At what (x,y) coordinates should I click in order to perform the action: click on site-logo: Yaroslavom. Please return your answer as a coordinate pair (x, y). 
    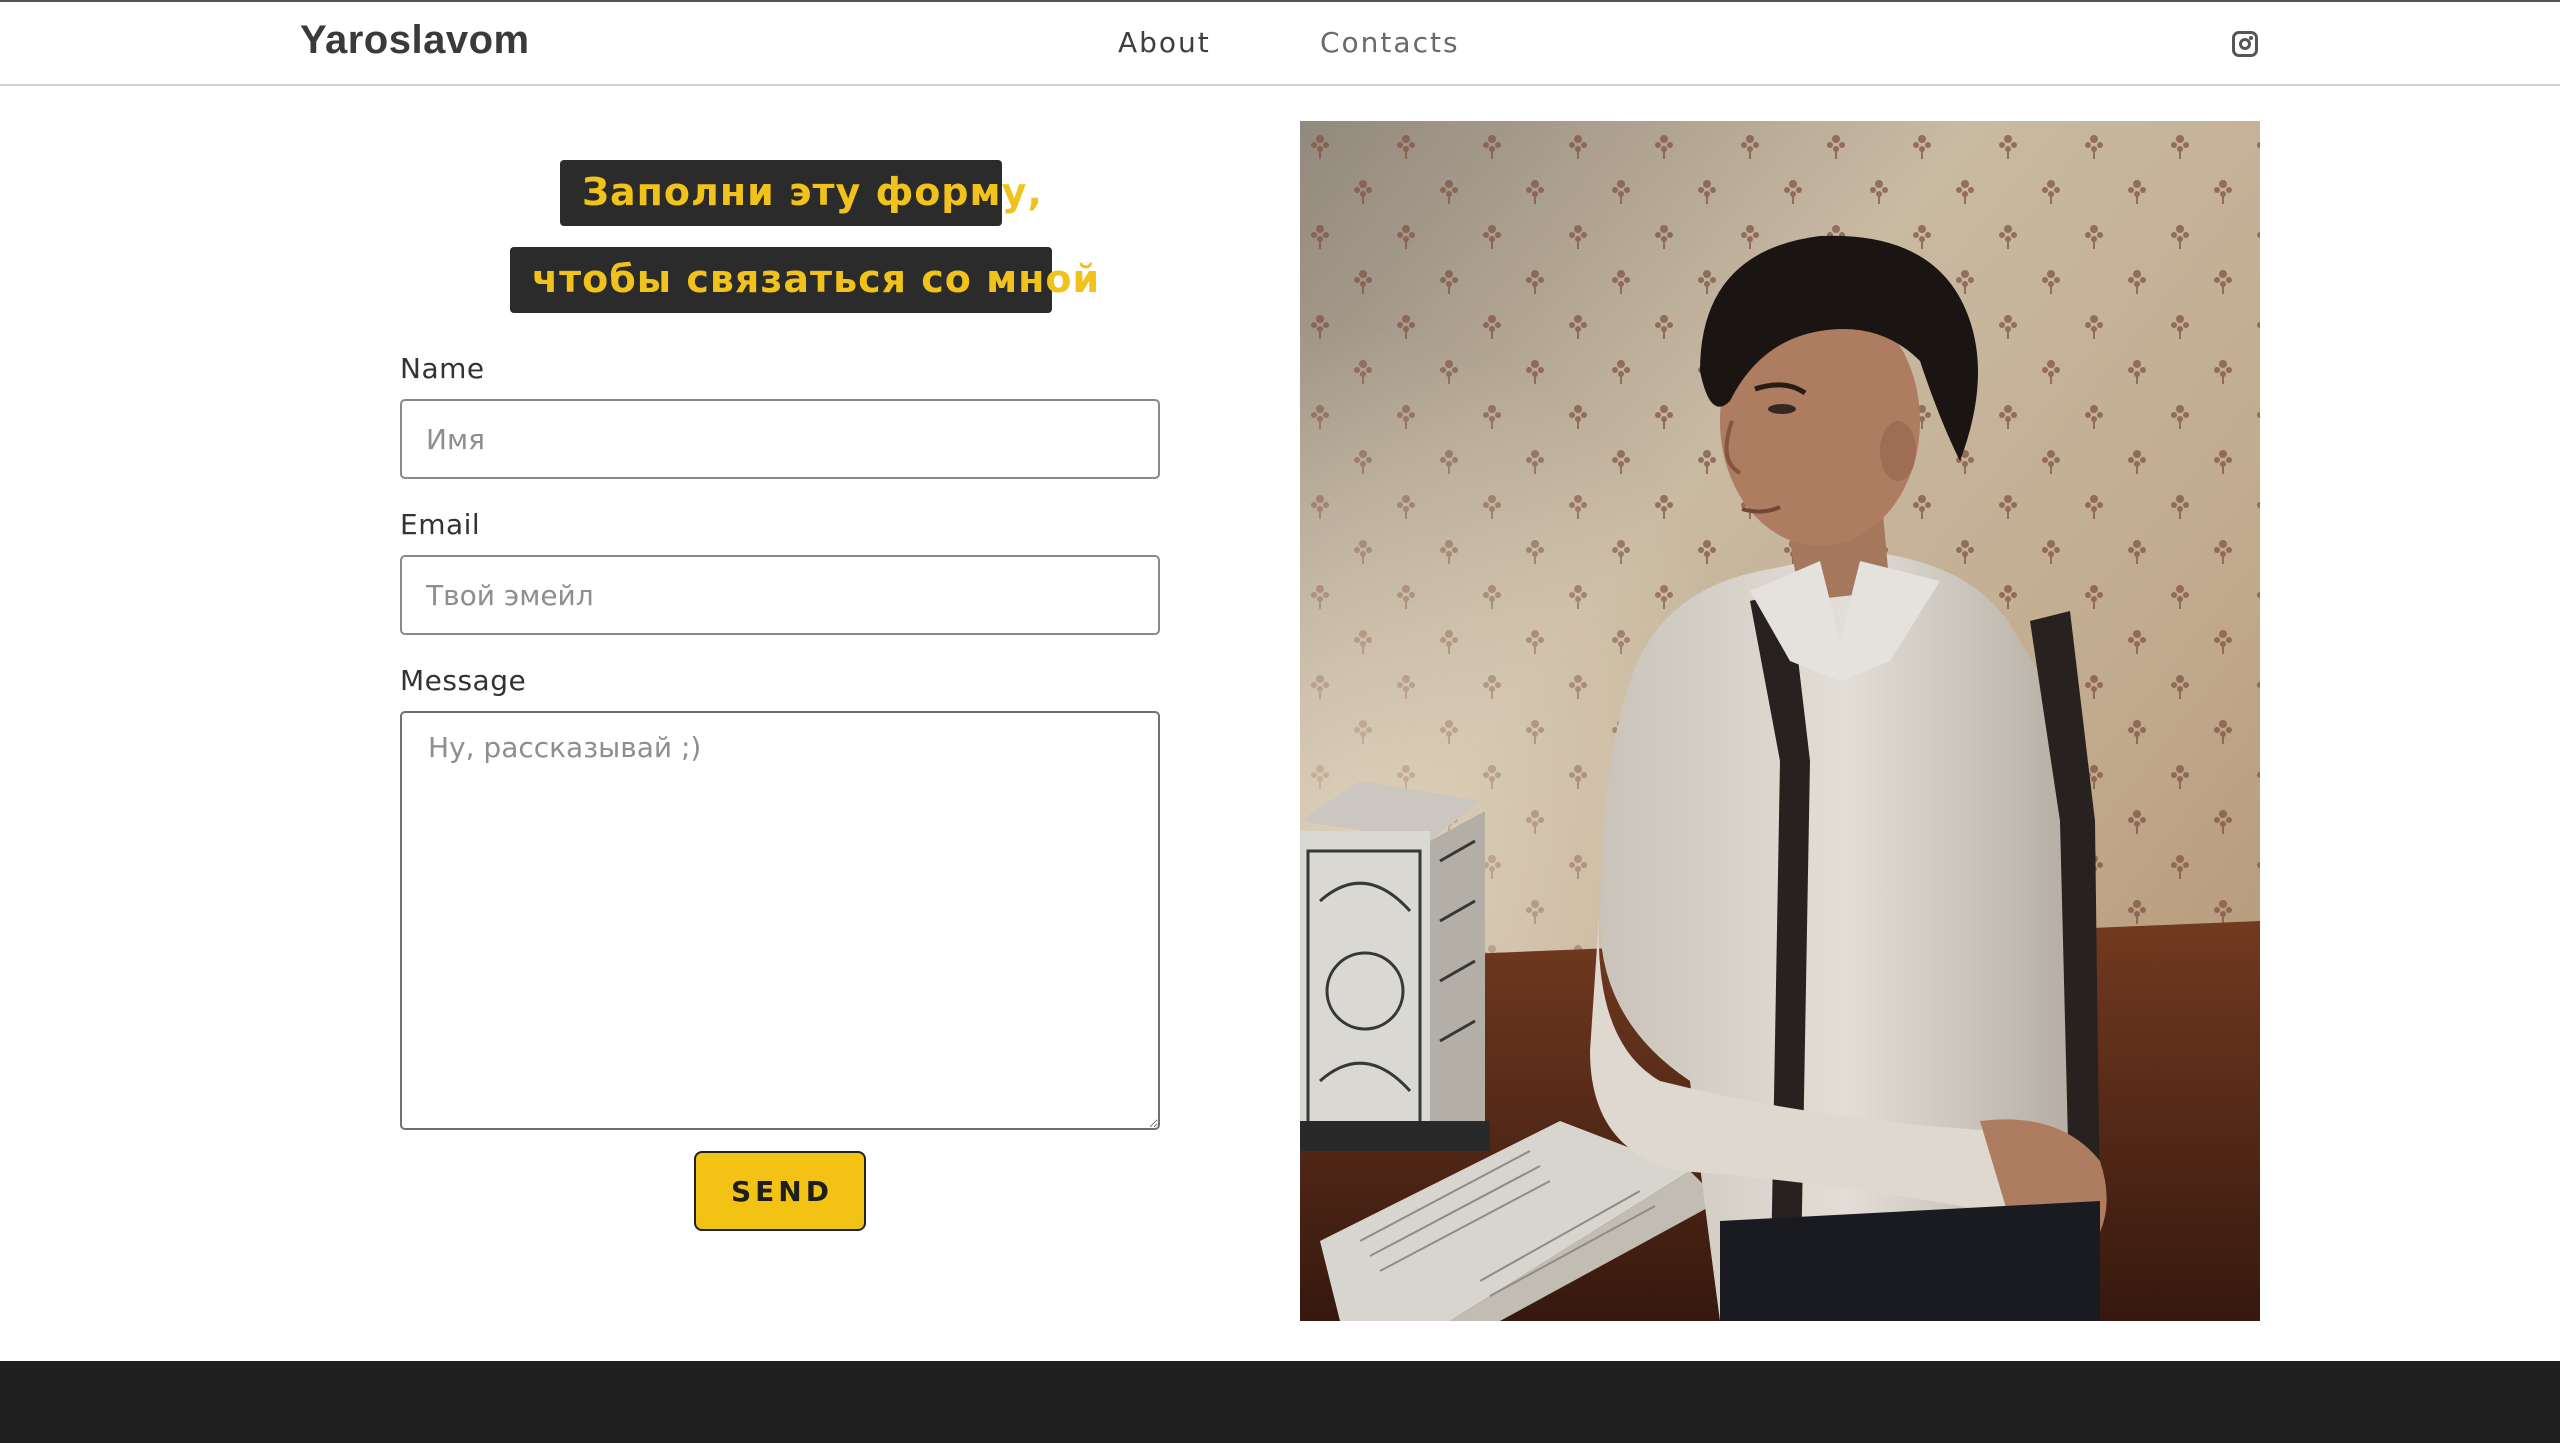
    Looking at the image, I should click on (415, 40).